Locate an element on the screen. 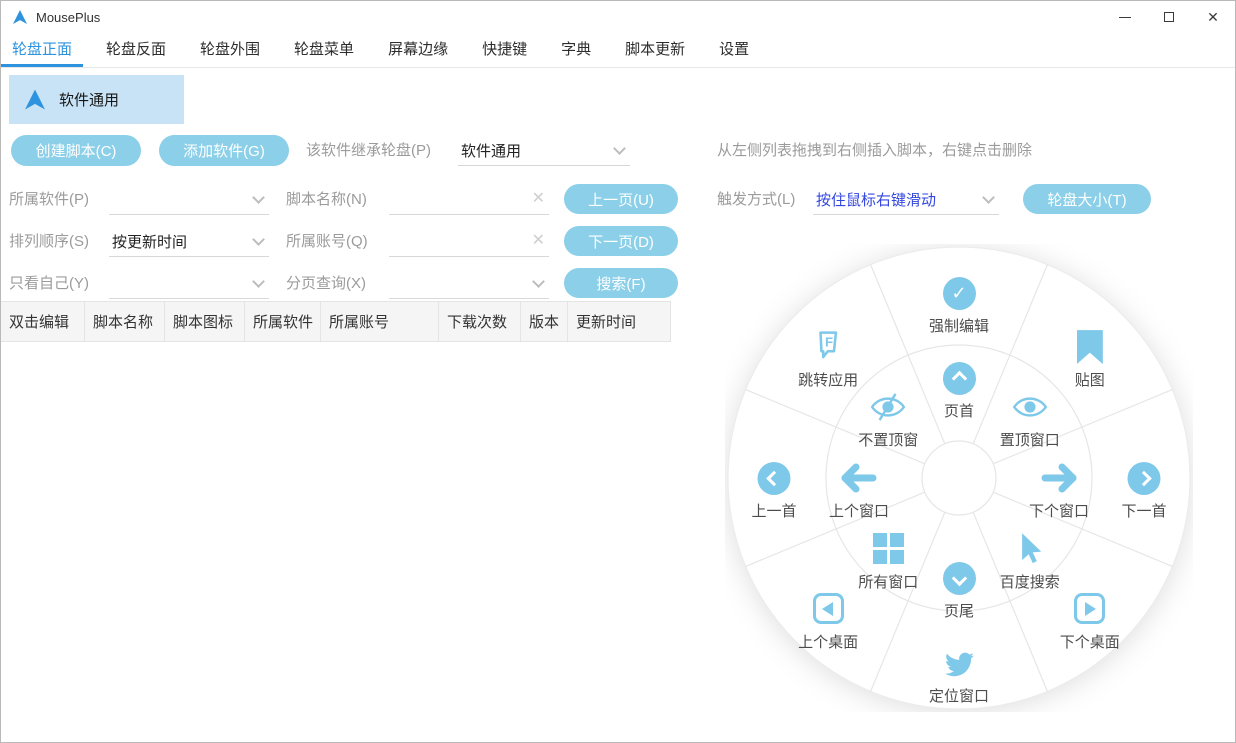 The width and height of the screenshot is (1236, 743). wheel-item-label: 定位窗口 is located at coordinates (959, 696).